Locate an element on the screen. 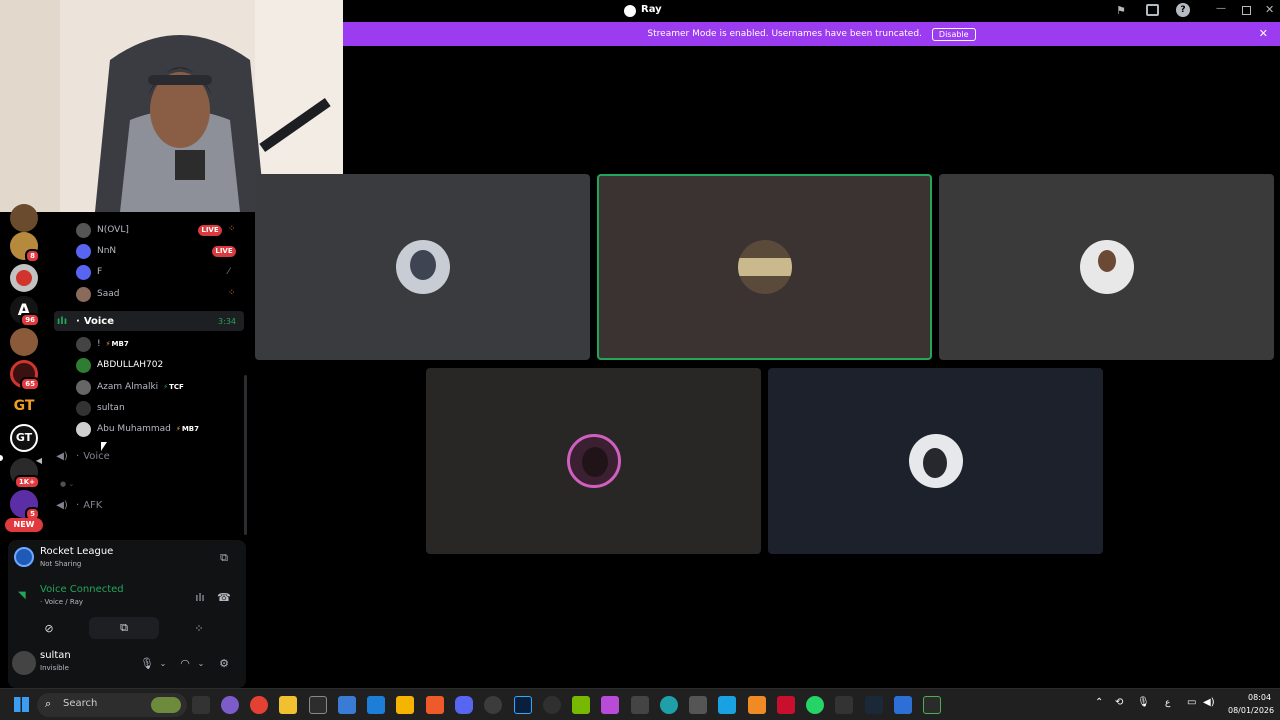 The width and height of the screenshot is (1280, 720). collapsed-indicator: ● ⌄ is located at coordinates (67, 484).